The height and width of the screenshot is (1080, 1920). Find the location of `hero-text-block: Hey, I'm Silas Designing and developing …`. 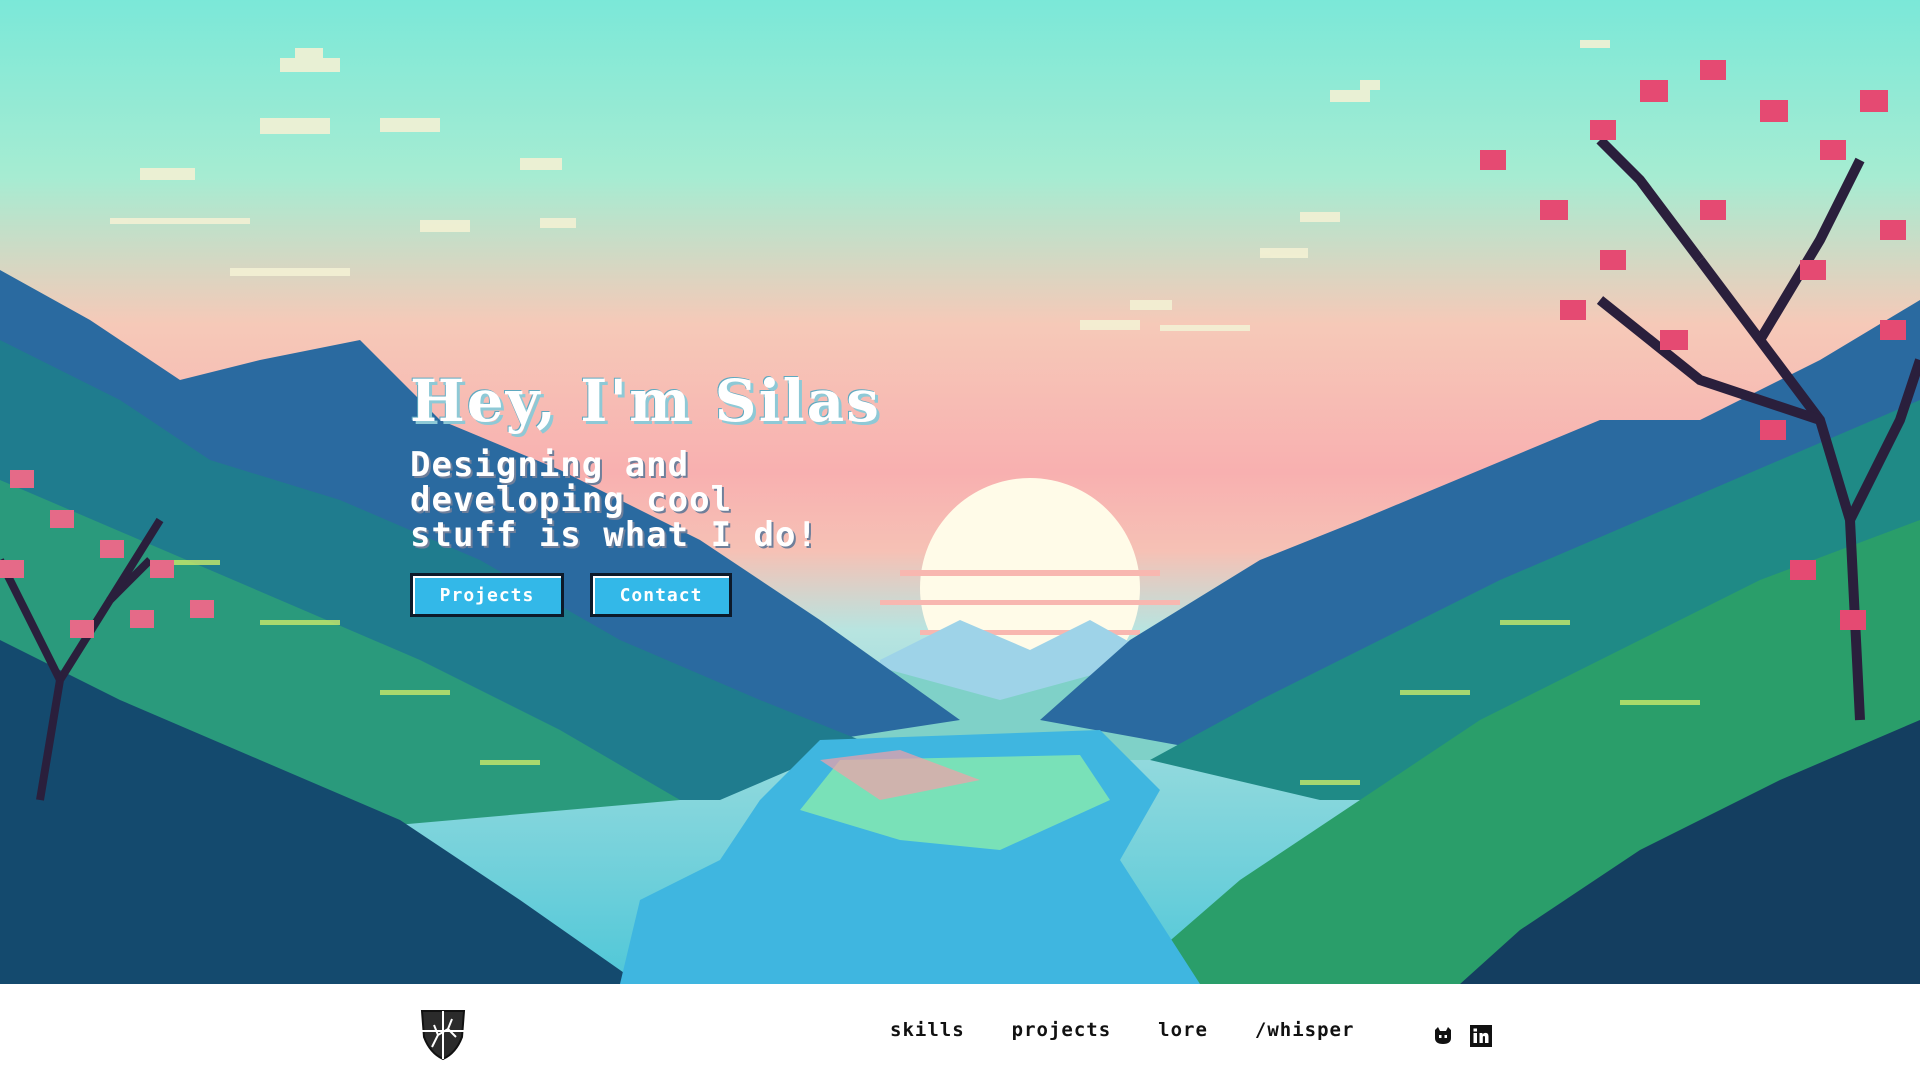

hero-text-block: Hey, I'm Silas Designing and developing … is located at coordinates (690, 461).